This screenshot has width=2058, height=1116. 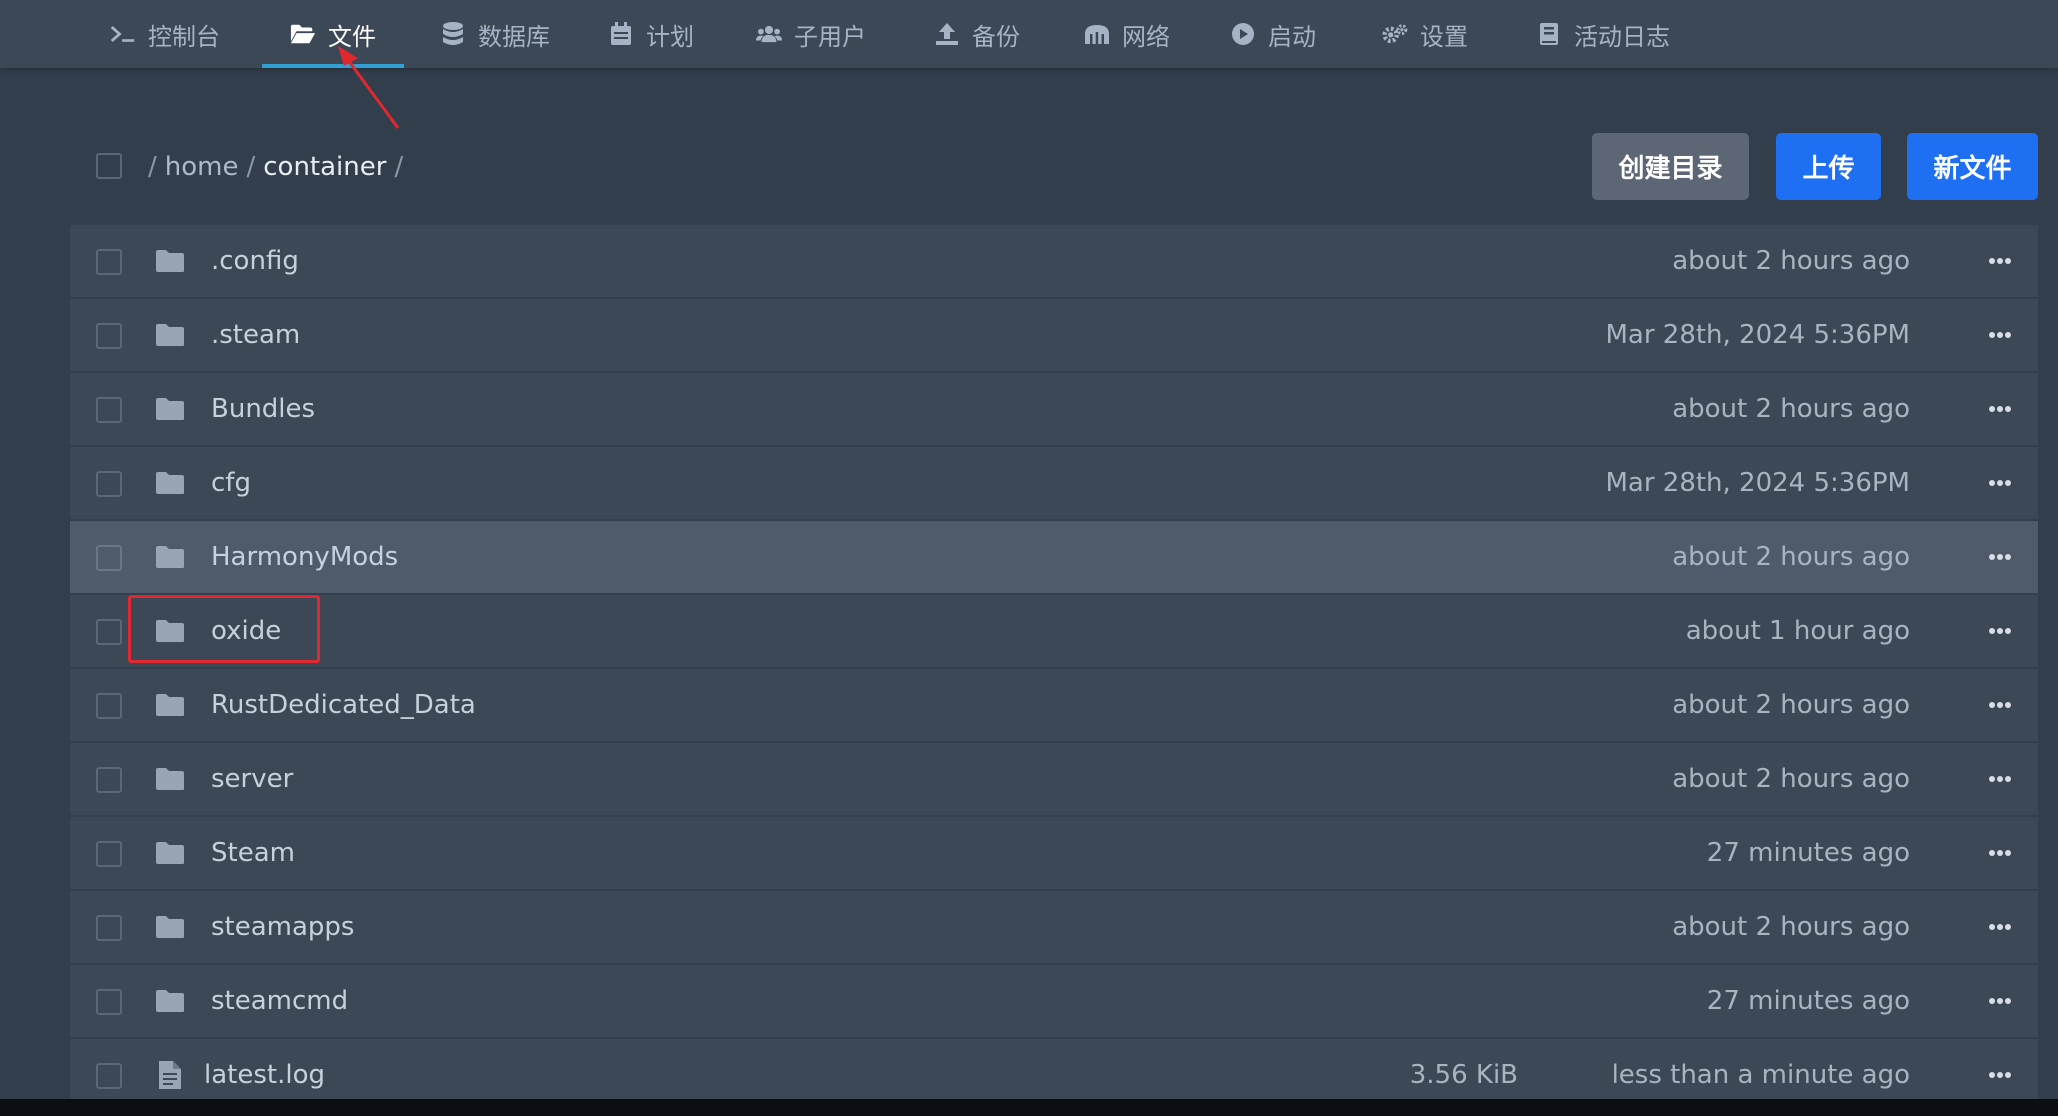 I want to click on tab-subusers: 子用户, so click(x=811, y=34).